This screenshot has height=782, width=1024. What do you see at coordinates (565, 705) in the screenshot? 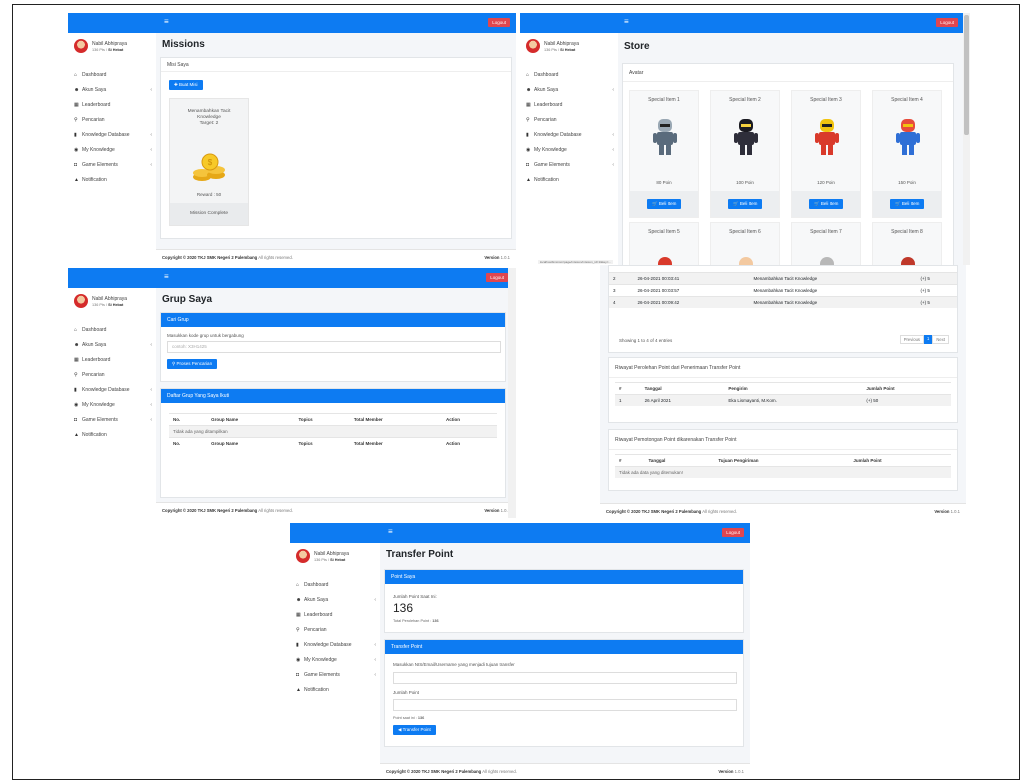
I see `transfer-amount-input` at bounding box center [565, 705].